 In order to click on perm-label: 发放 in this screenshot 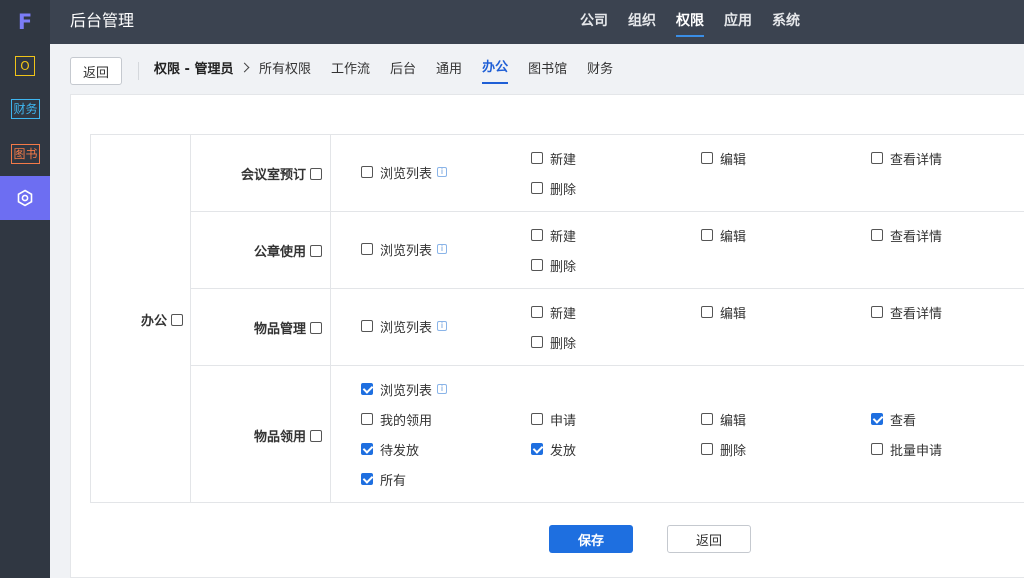, I will do `click(563, 451)`.